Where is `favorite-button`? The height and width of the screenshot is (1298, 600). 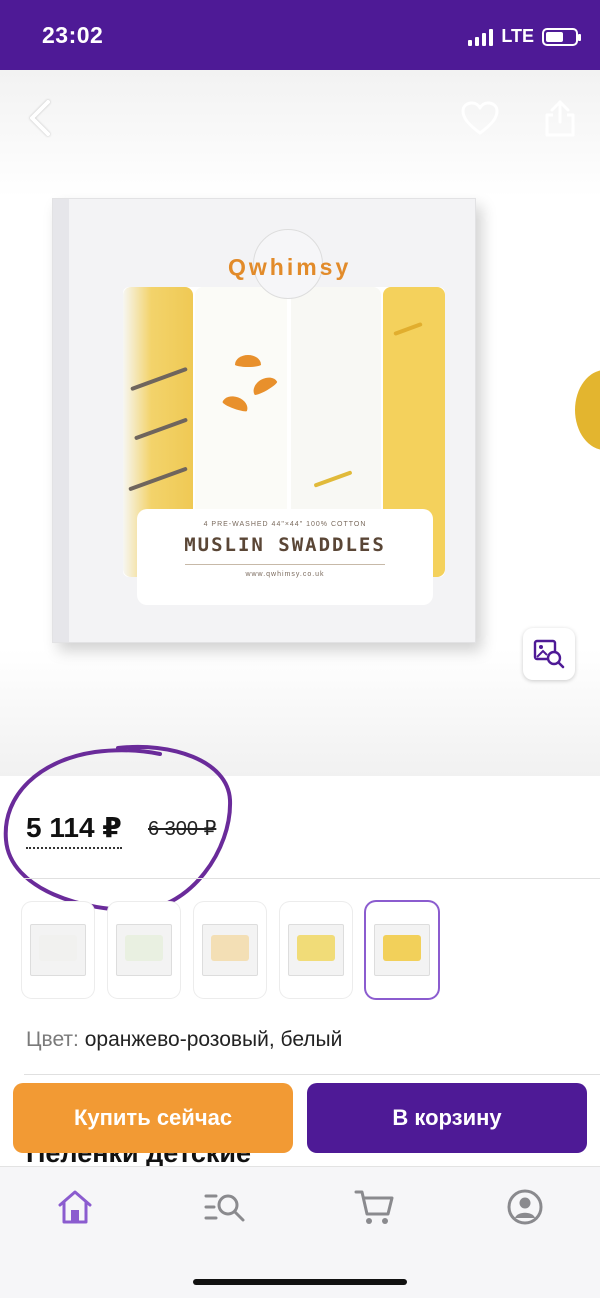 favorite-button is located at coordinates (480, 118).